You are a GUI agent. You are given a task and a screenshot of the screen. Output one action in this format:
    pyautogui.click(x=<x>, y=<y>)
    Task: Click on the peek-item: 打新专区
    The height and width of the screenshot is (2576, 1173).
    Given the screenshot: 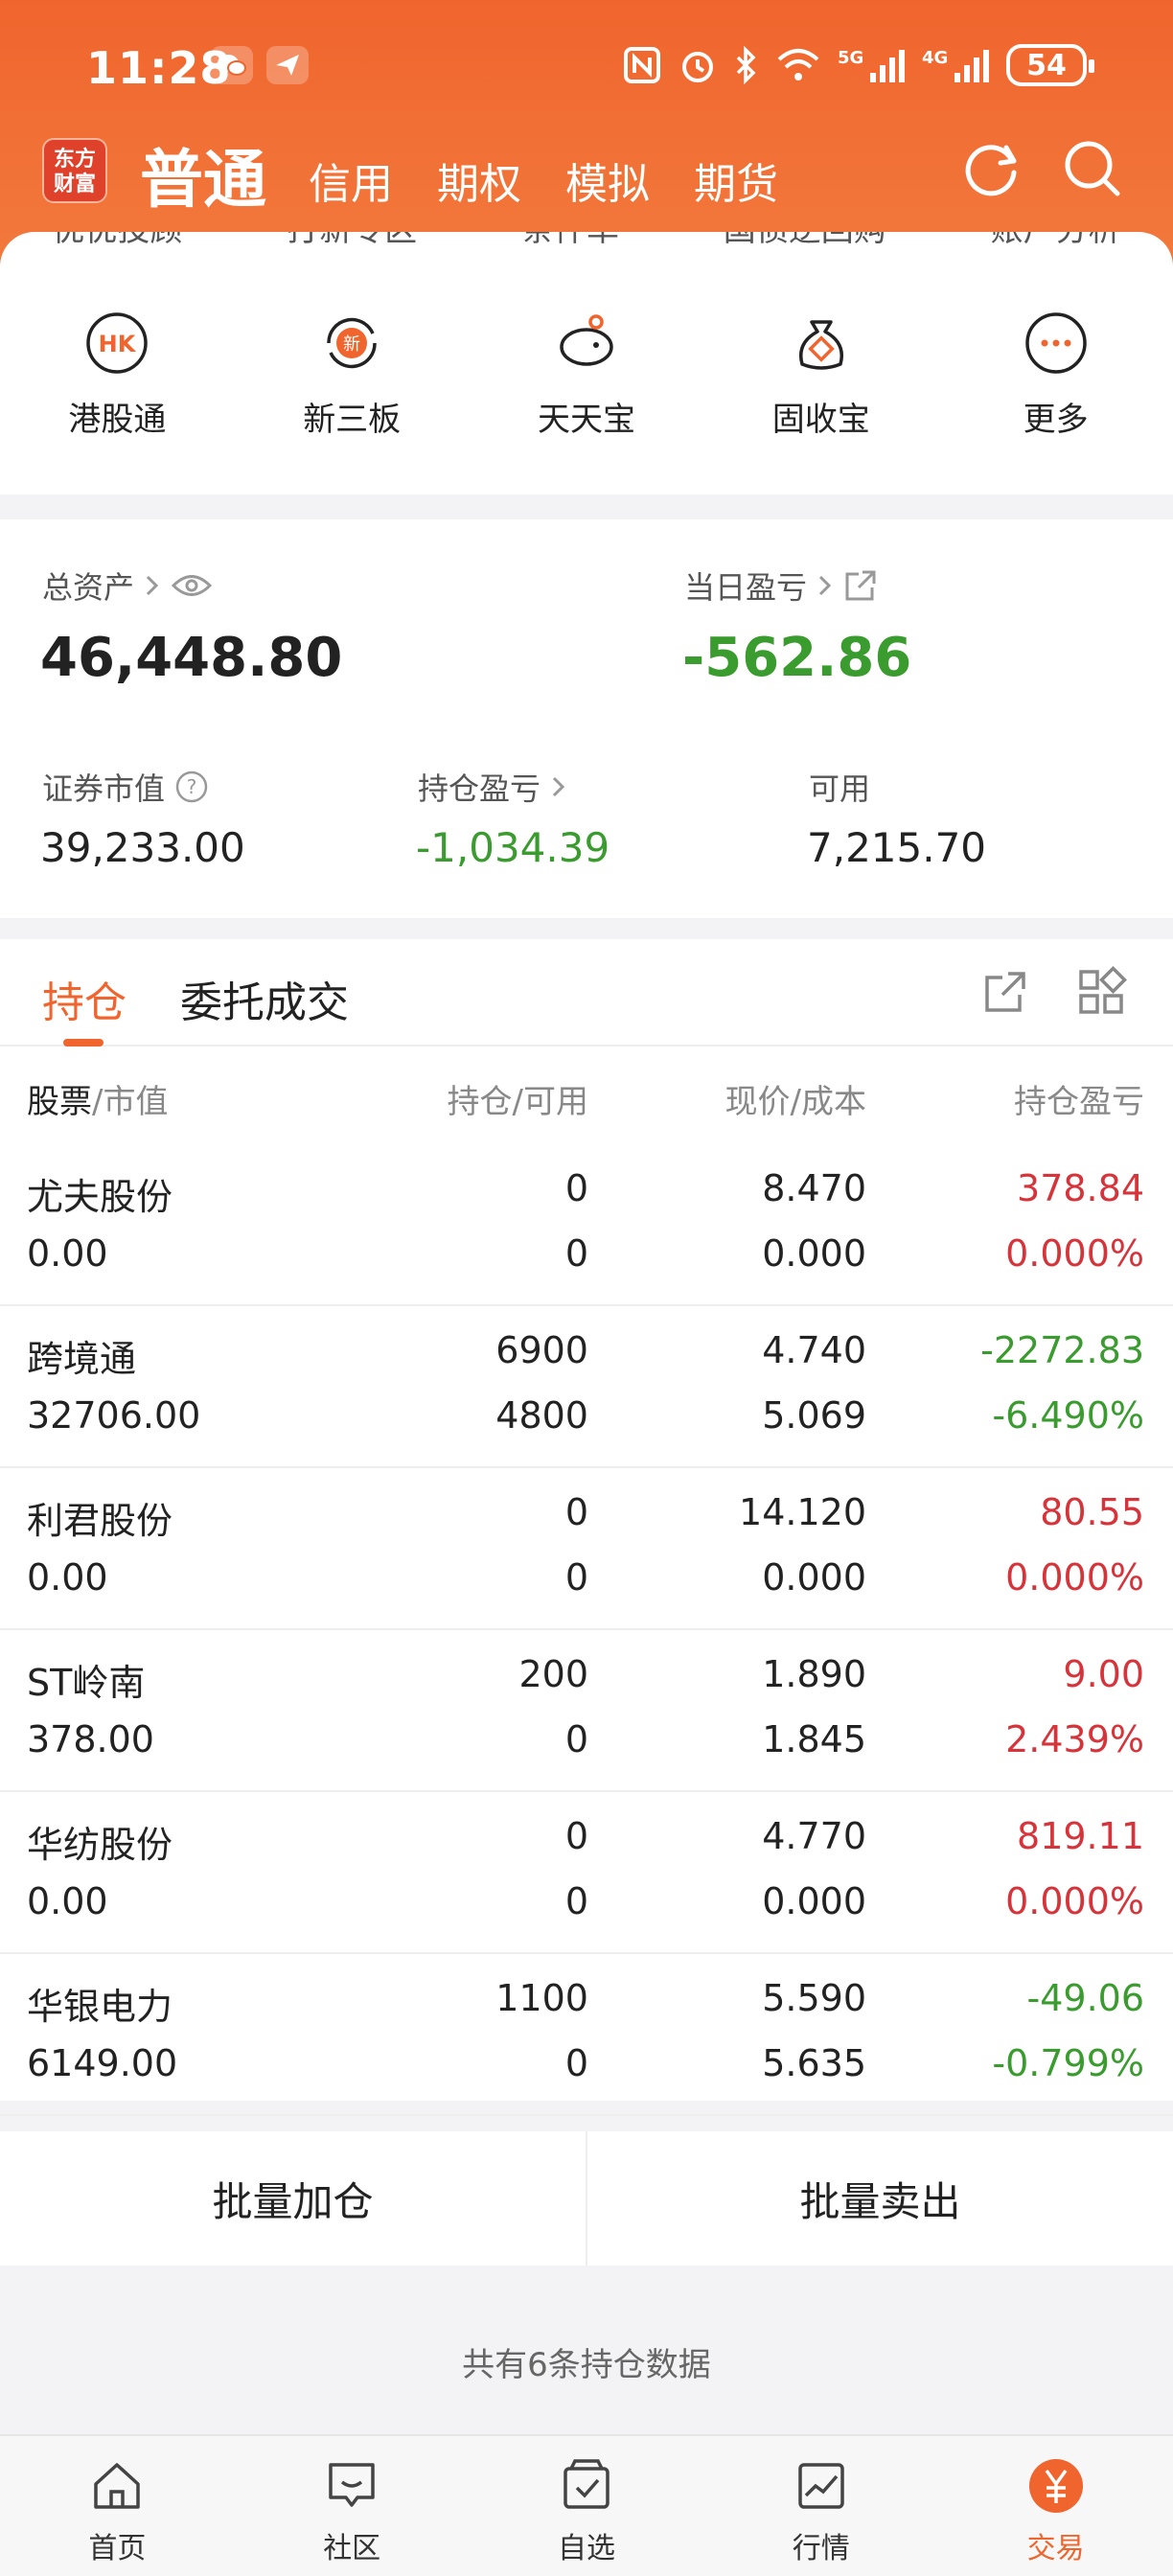 What is the action you would take?
    pyautogui.click(x=352, y=241)
    